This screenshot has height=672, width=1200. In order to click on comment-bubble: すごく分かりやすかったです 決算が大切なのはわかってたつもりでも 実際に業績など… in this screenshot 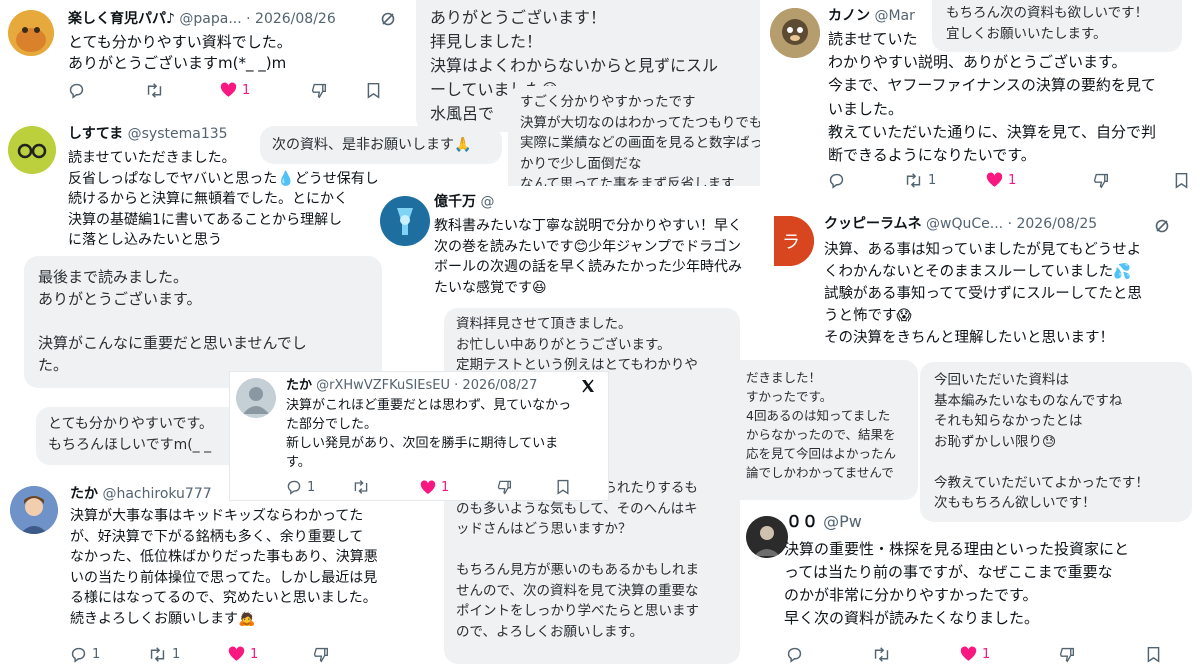, I will do `click(654, 143)`.